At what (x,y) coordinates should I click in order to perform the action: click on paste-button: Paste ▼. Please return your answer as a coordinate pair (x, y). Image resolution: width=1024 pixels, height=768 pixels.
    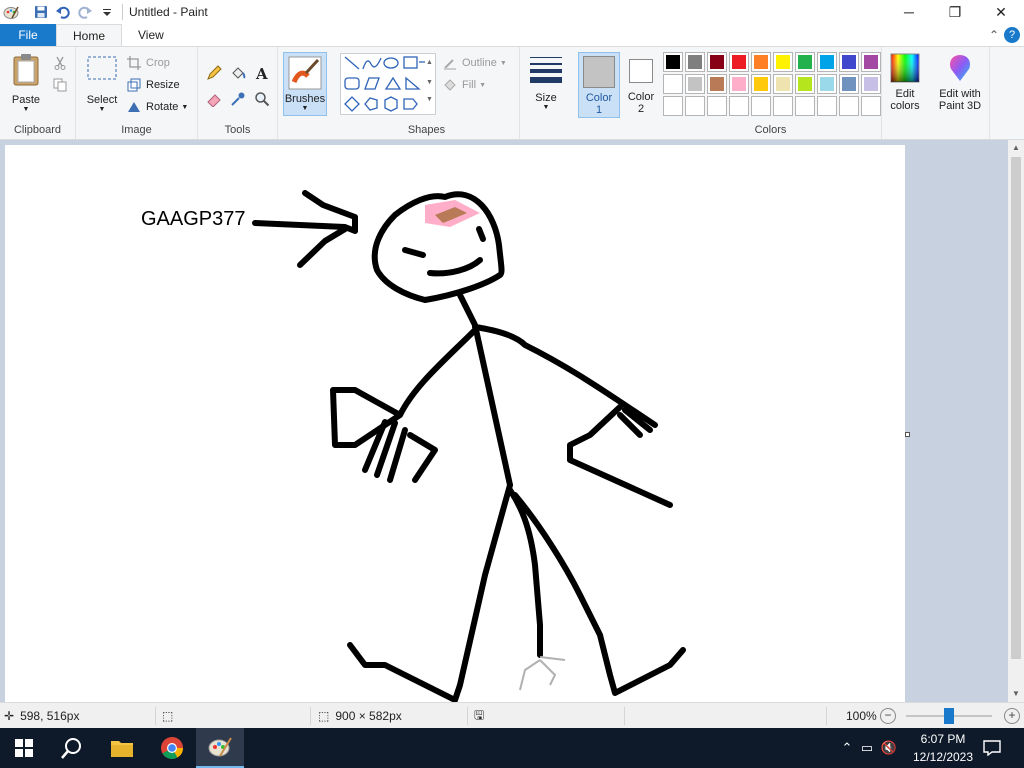
    Looking at the image, I should click on (26, 83).